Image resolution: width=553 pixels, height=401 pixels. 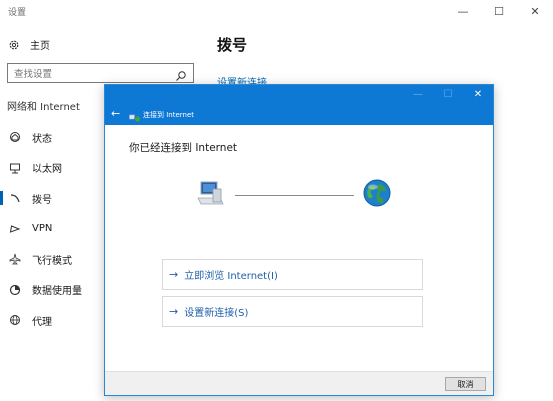 I want to click on search-input, so click(x=94, y=74).